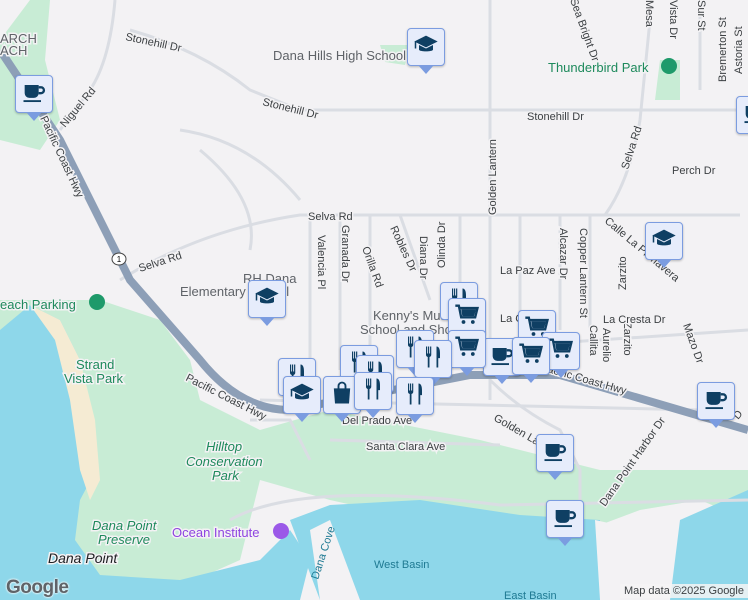 This screenshot has width=748, height=600. I want to click on label-sur: Sur St, so click(701, 15).